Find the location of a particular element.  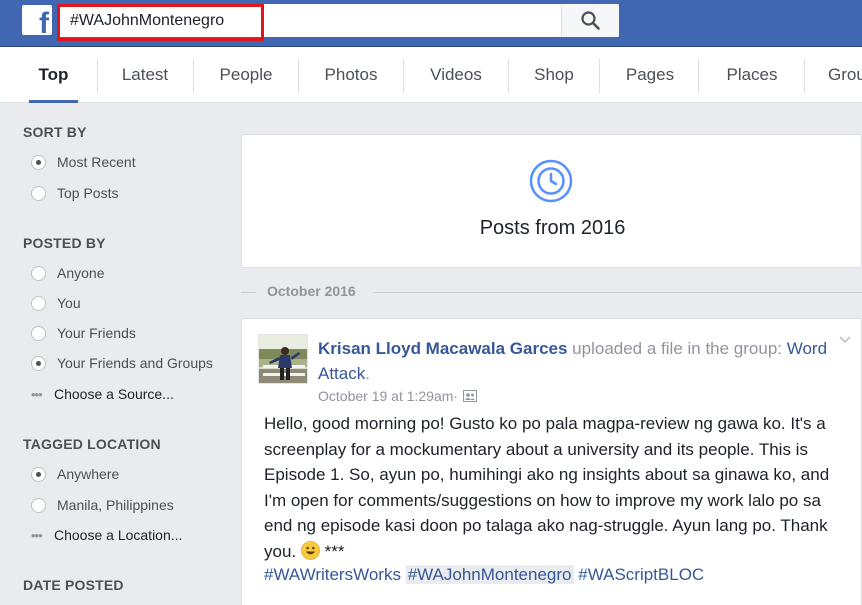

author-name-link: Krisan Lloyd Macawala Garces is located at coordinates (442, 348).